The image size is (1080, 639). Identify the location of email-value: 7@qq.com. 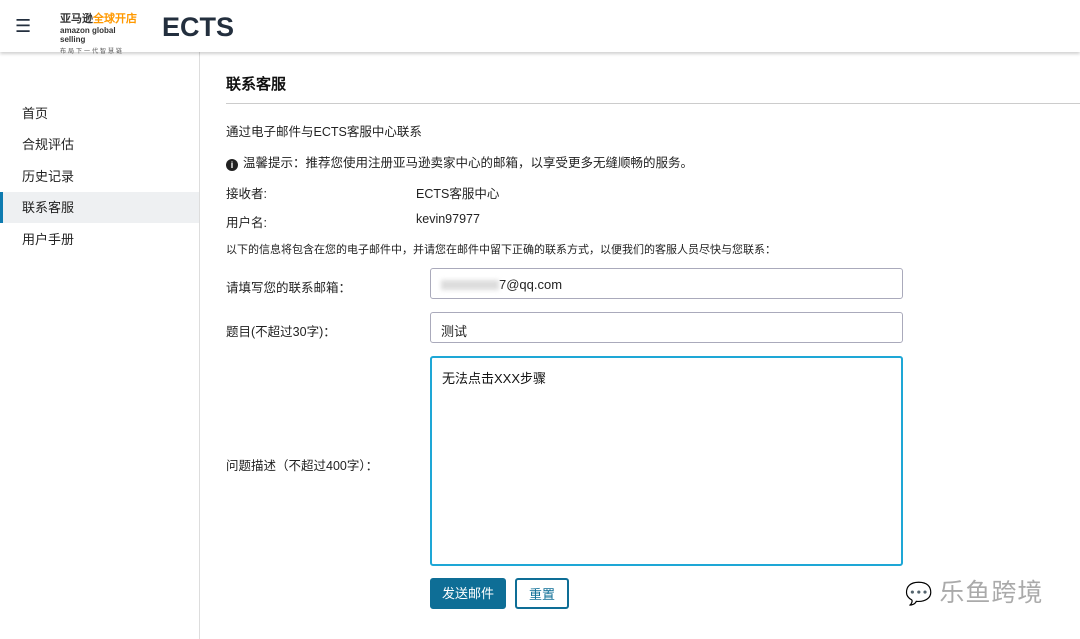
(531, 284).